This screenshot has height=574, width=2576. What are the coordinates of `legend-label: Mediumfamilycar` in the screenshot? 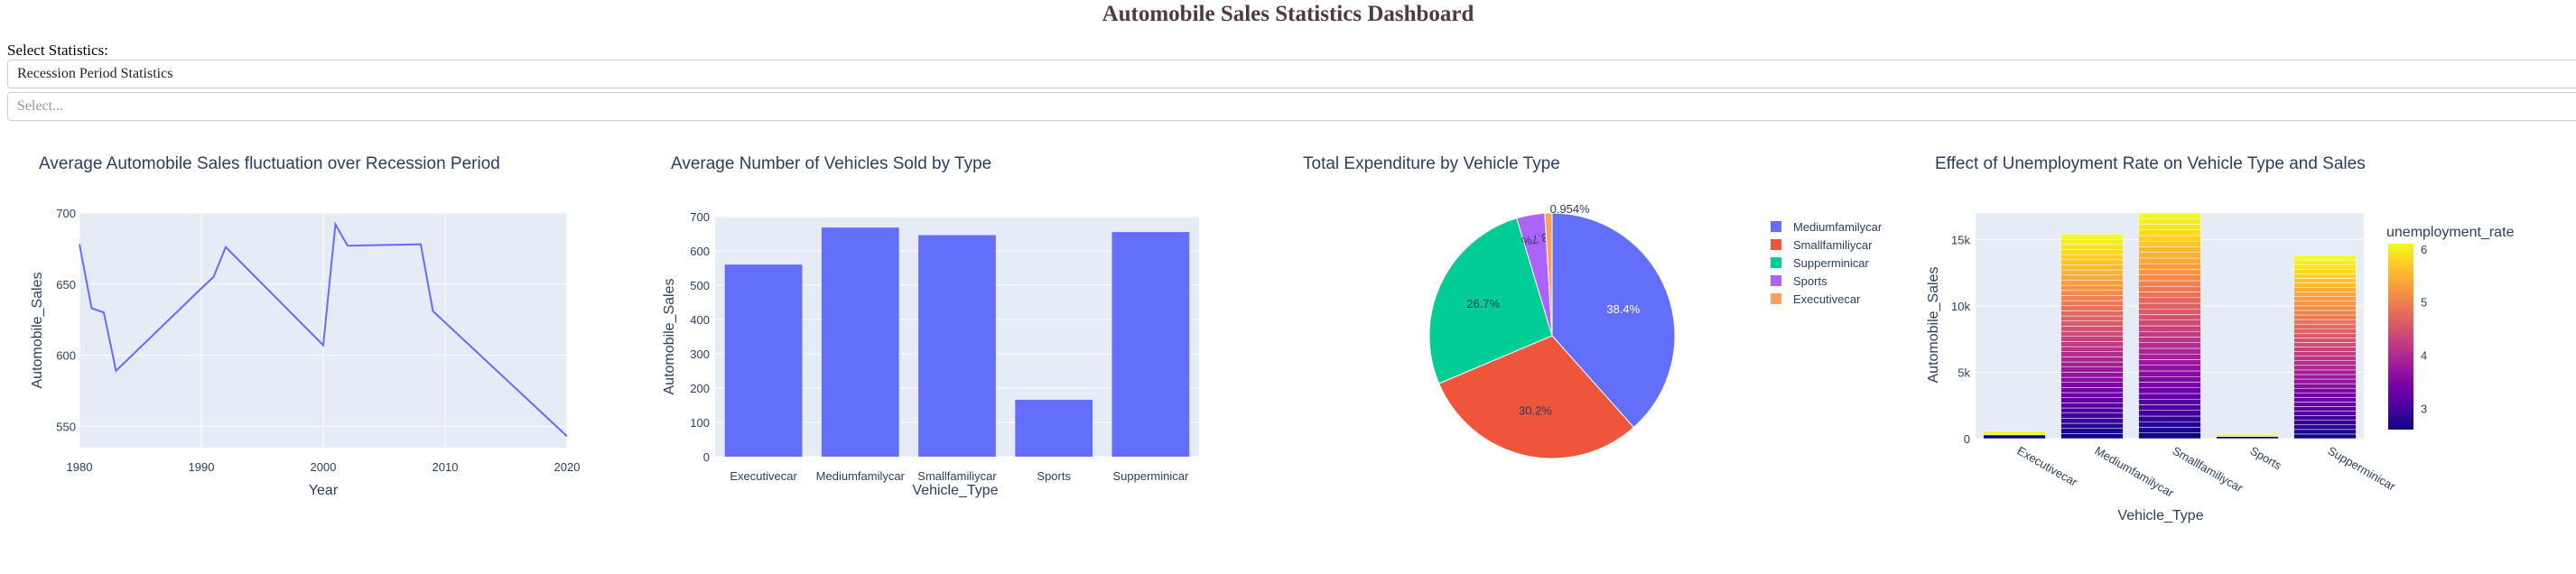 It's located at (1838, 227).